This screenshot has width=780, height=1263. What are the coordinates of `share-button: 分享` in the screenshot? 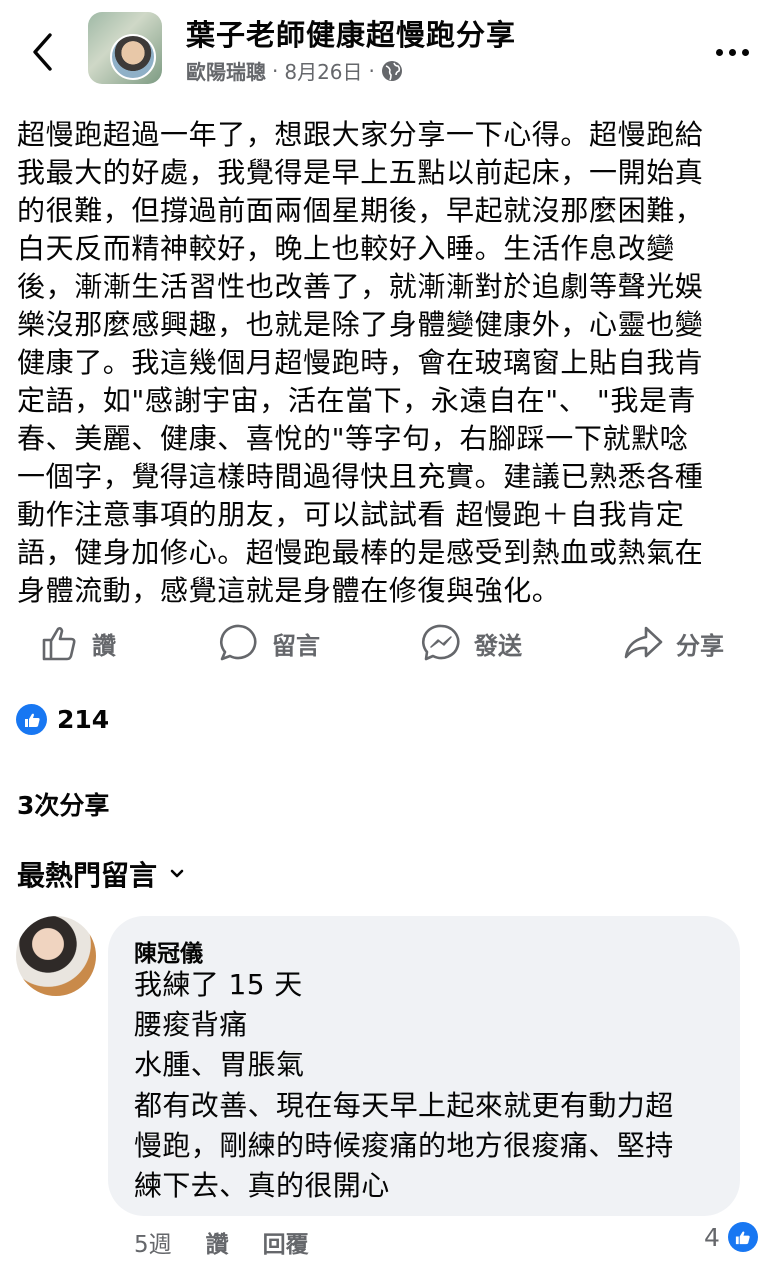 It's located at (673, 643).